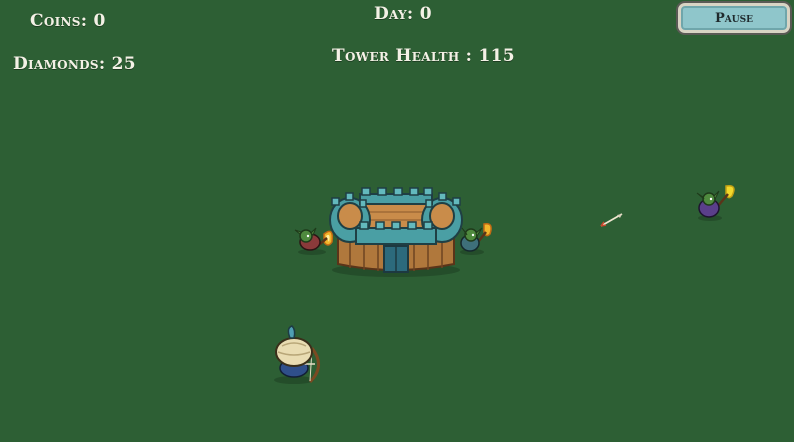 The height and width of the screenshot is (442, 794). What do you see at coordinates (68, 21) in the screenshot?
I see `coins-counter: Coins: 0` at bounding box center [68, 21].